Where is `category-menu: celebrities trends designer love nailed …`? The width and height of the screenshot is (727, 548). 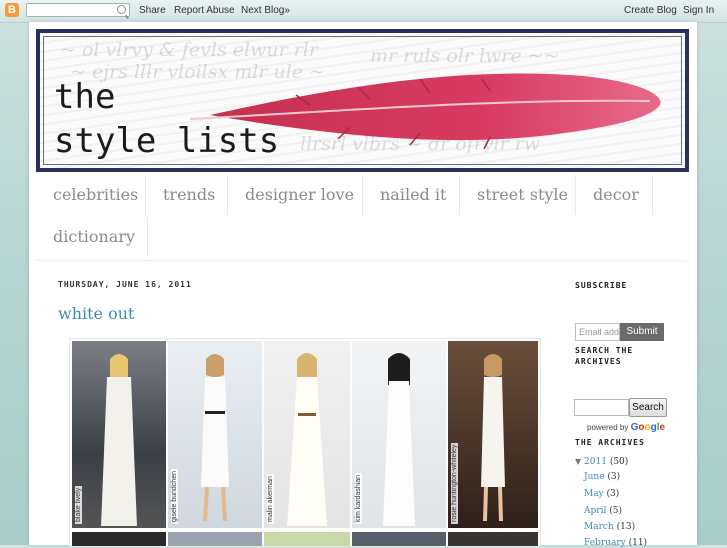
category-menu: celebrities trends designer love nailed … is located at coordinates (362, 217).